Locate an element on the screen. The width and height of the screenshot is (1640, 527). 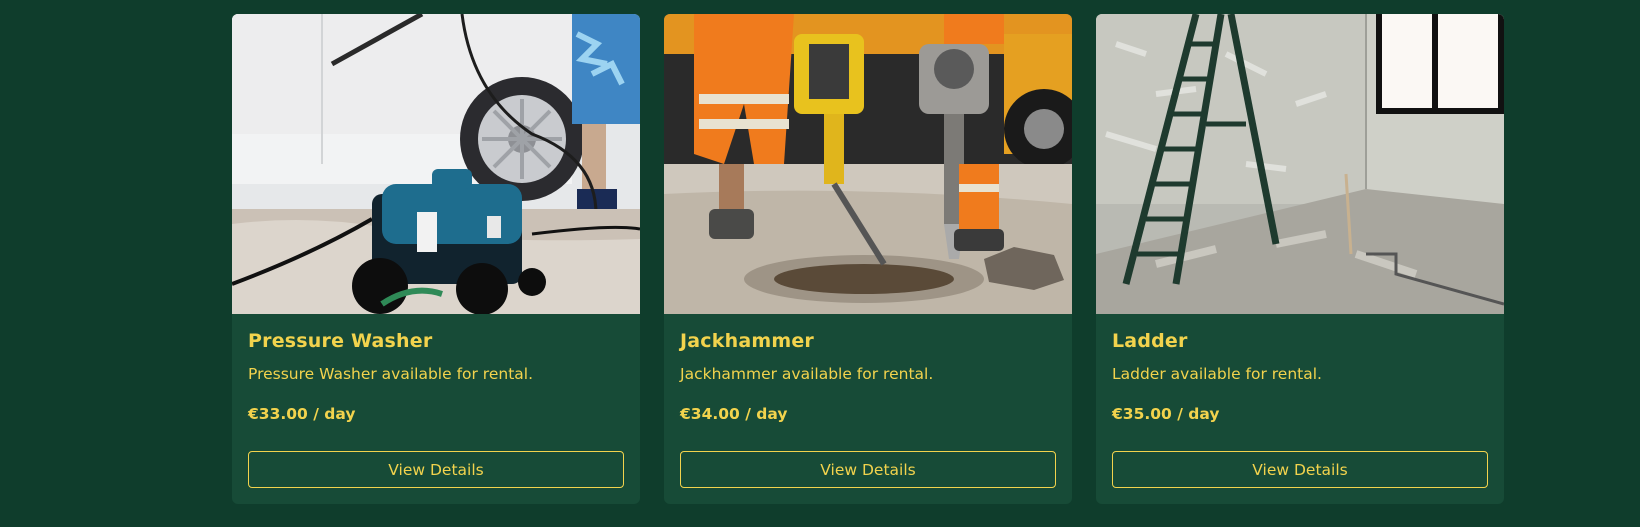
product-price: €35.00 / day is located at coordinates (1166, 414).